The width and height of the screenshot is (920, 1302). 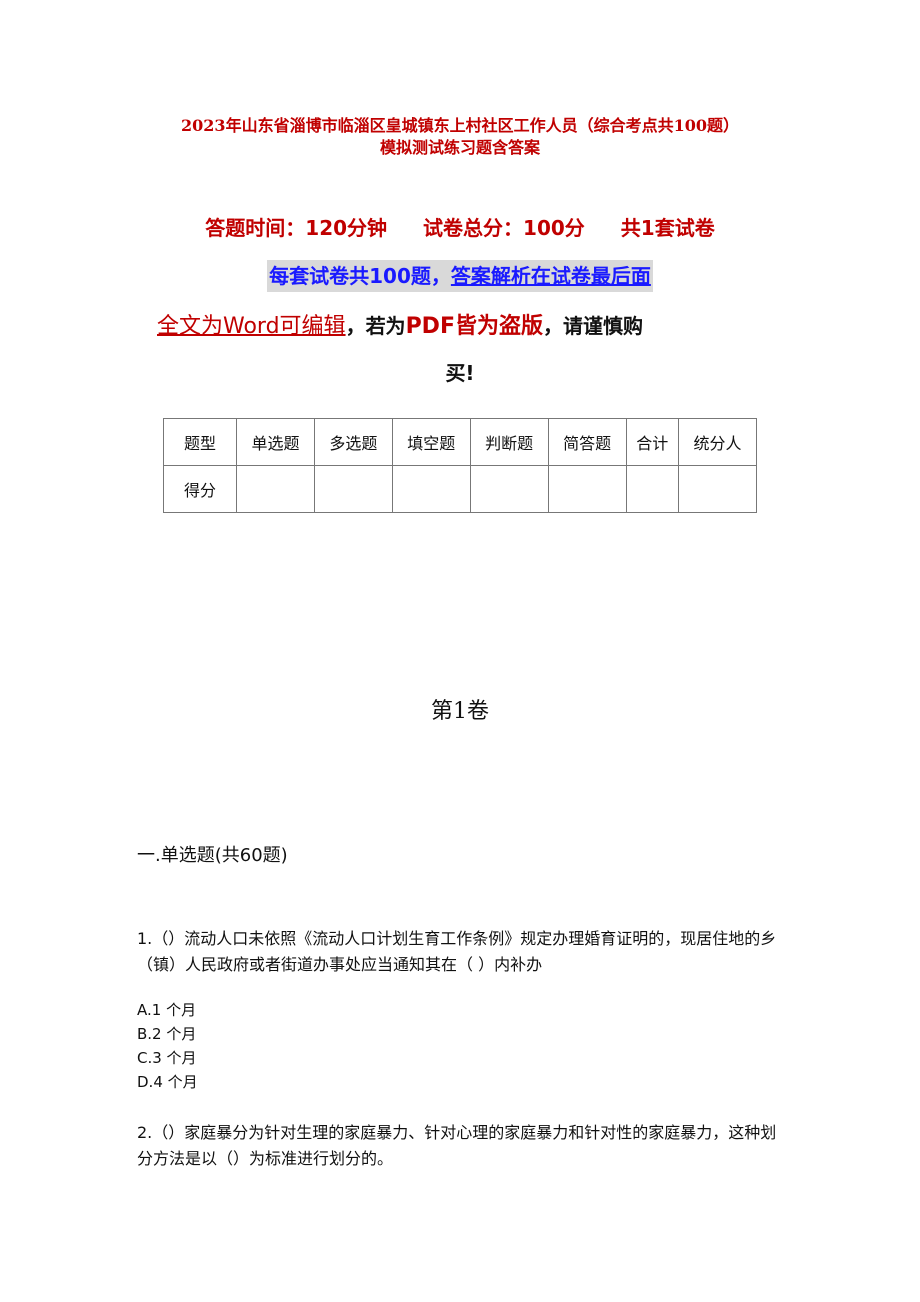 I want to click on editable-notice: 全文为Word可编辑，若为PDF皆为盗版，请谨慎购, so click(x=467, y=326).